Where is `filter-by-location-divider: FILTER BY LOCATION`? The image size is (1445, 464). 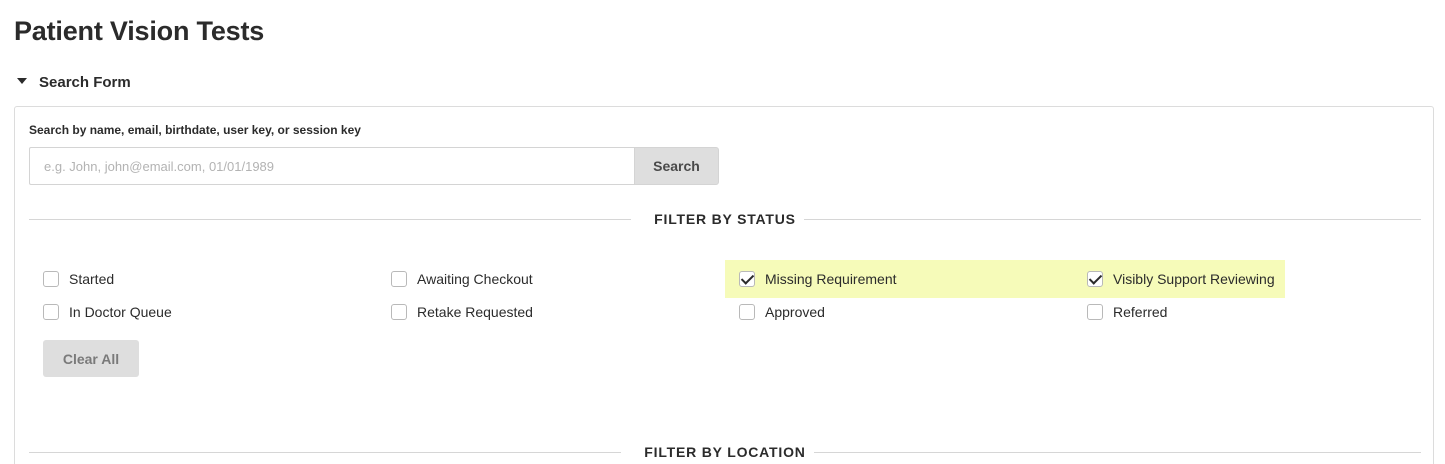
filter-by-location-divider: FILTER BY LOCATION is located at coordinates (725, 452).